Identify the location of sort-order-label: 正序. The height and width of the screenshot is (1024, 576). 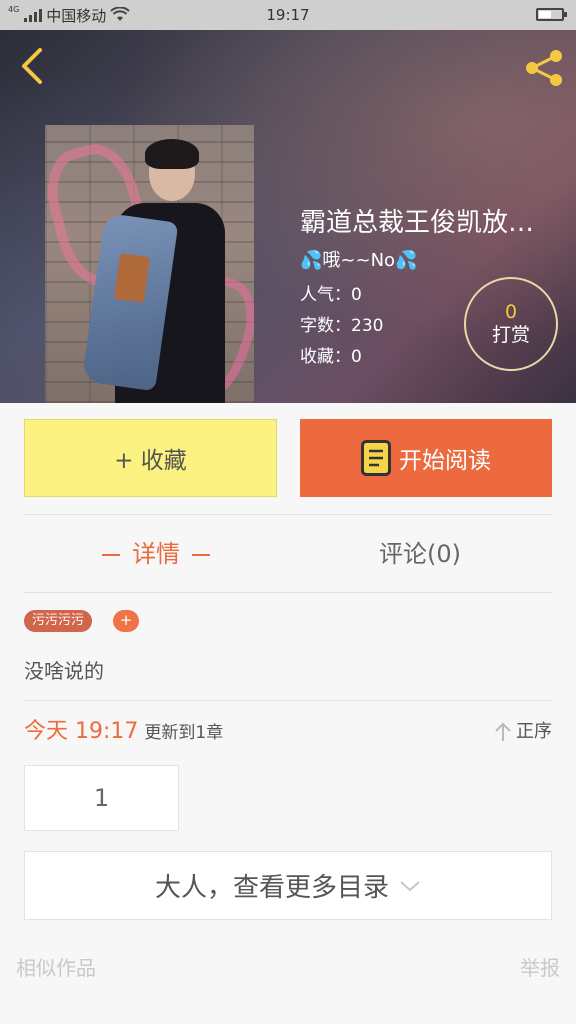
(534, 731).